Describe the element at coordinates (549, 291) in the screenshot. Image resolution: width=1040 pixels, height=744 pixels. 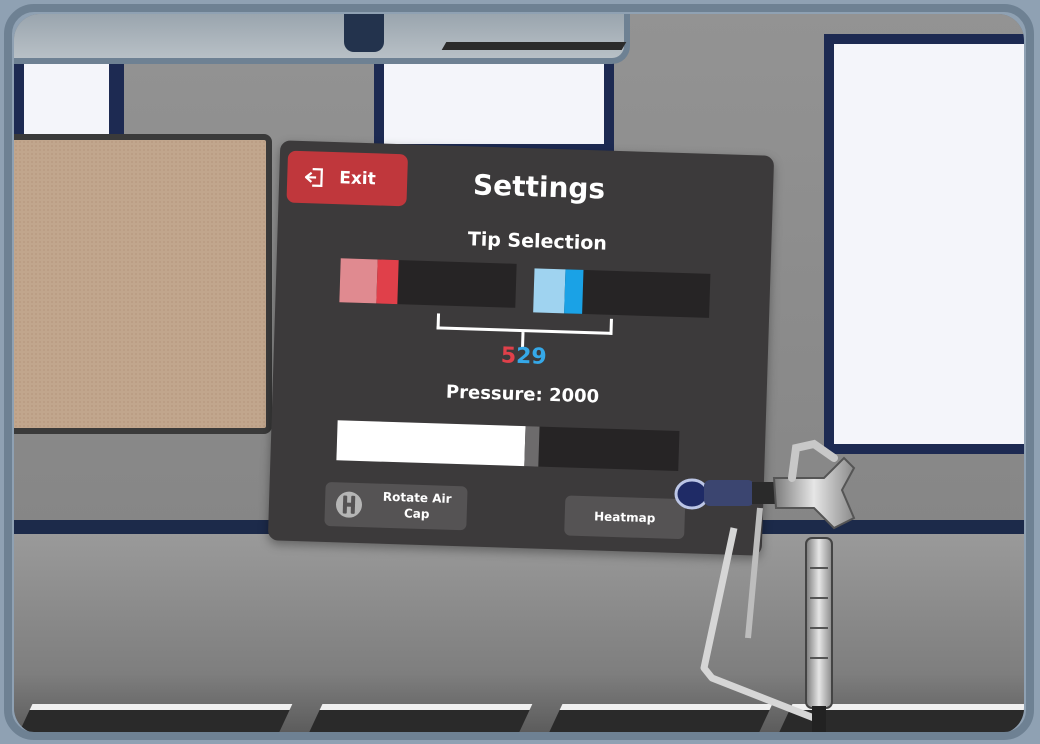
I see `tip-slider-right-fill` at that location.